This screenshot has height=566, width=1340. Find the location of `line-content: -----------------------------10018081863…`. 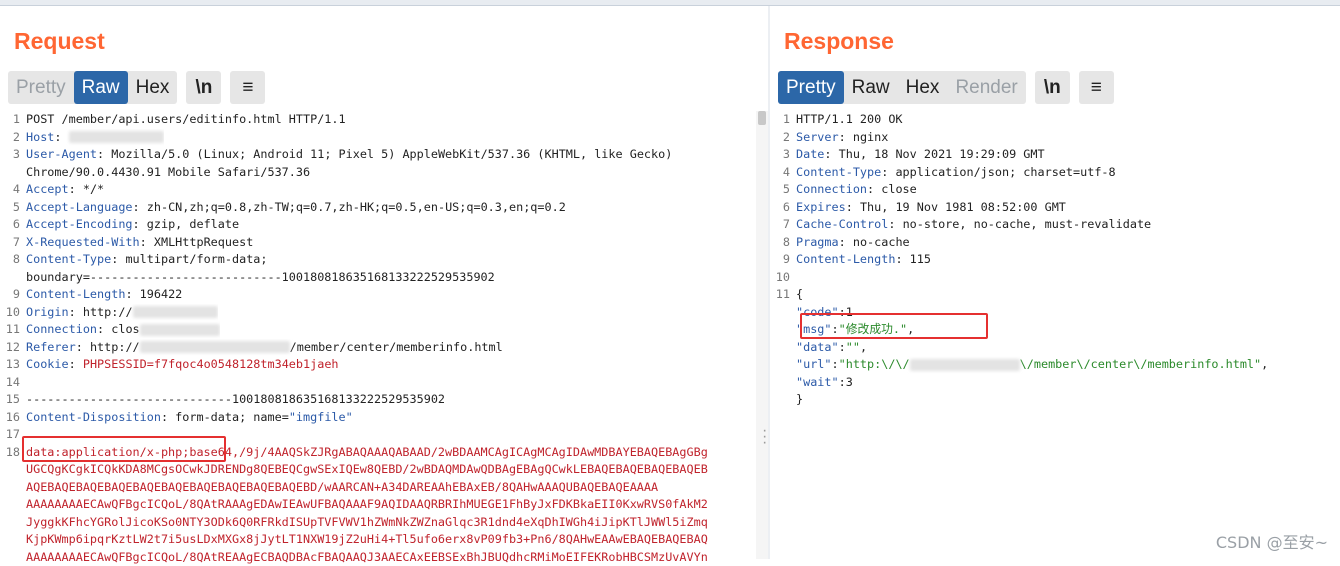

line-content: -----------------------------10018081863… is located at coordinates (235, 400).